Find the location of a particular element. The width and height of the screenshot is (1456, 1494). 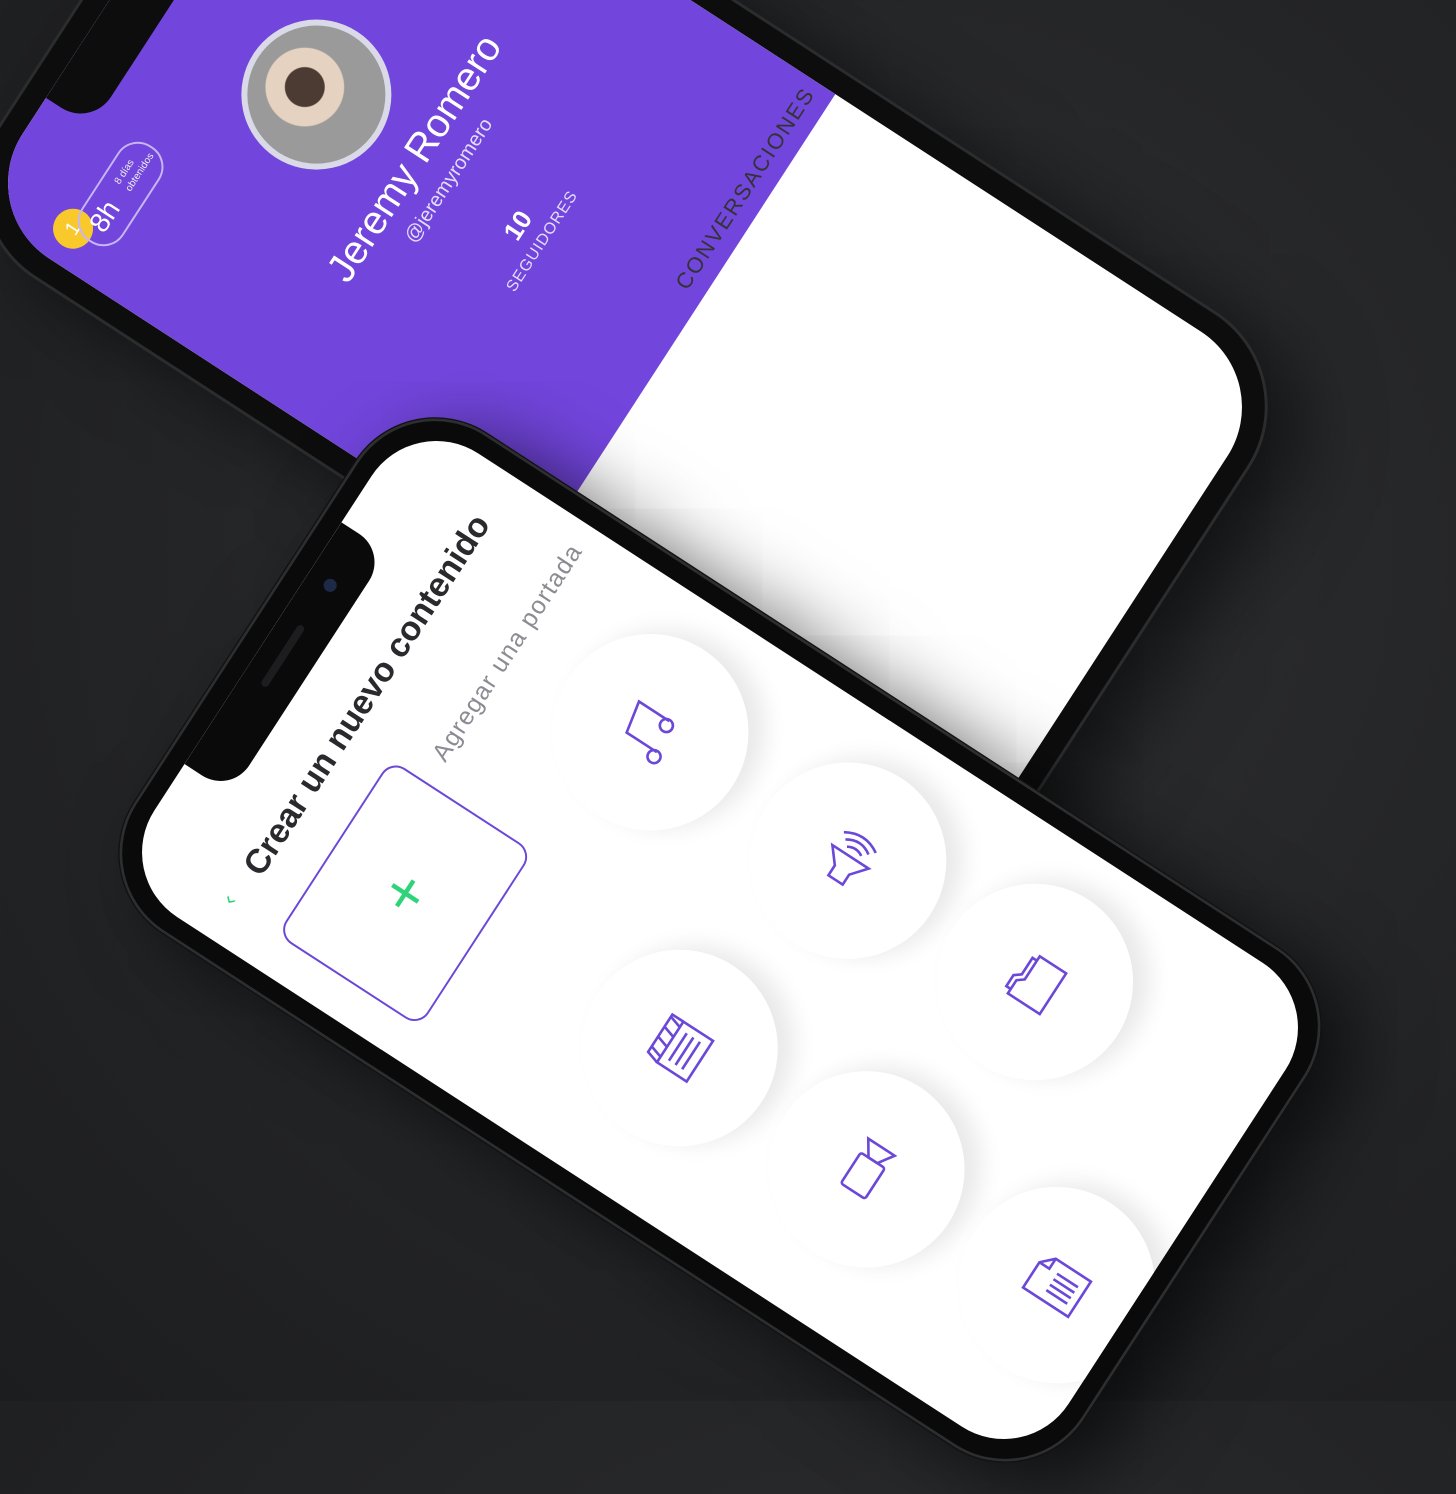

video-camera-icon is located at coordinates (869, 1168).